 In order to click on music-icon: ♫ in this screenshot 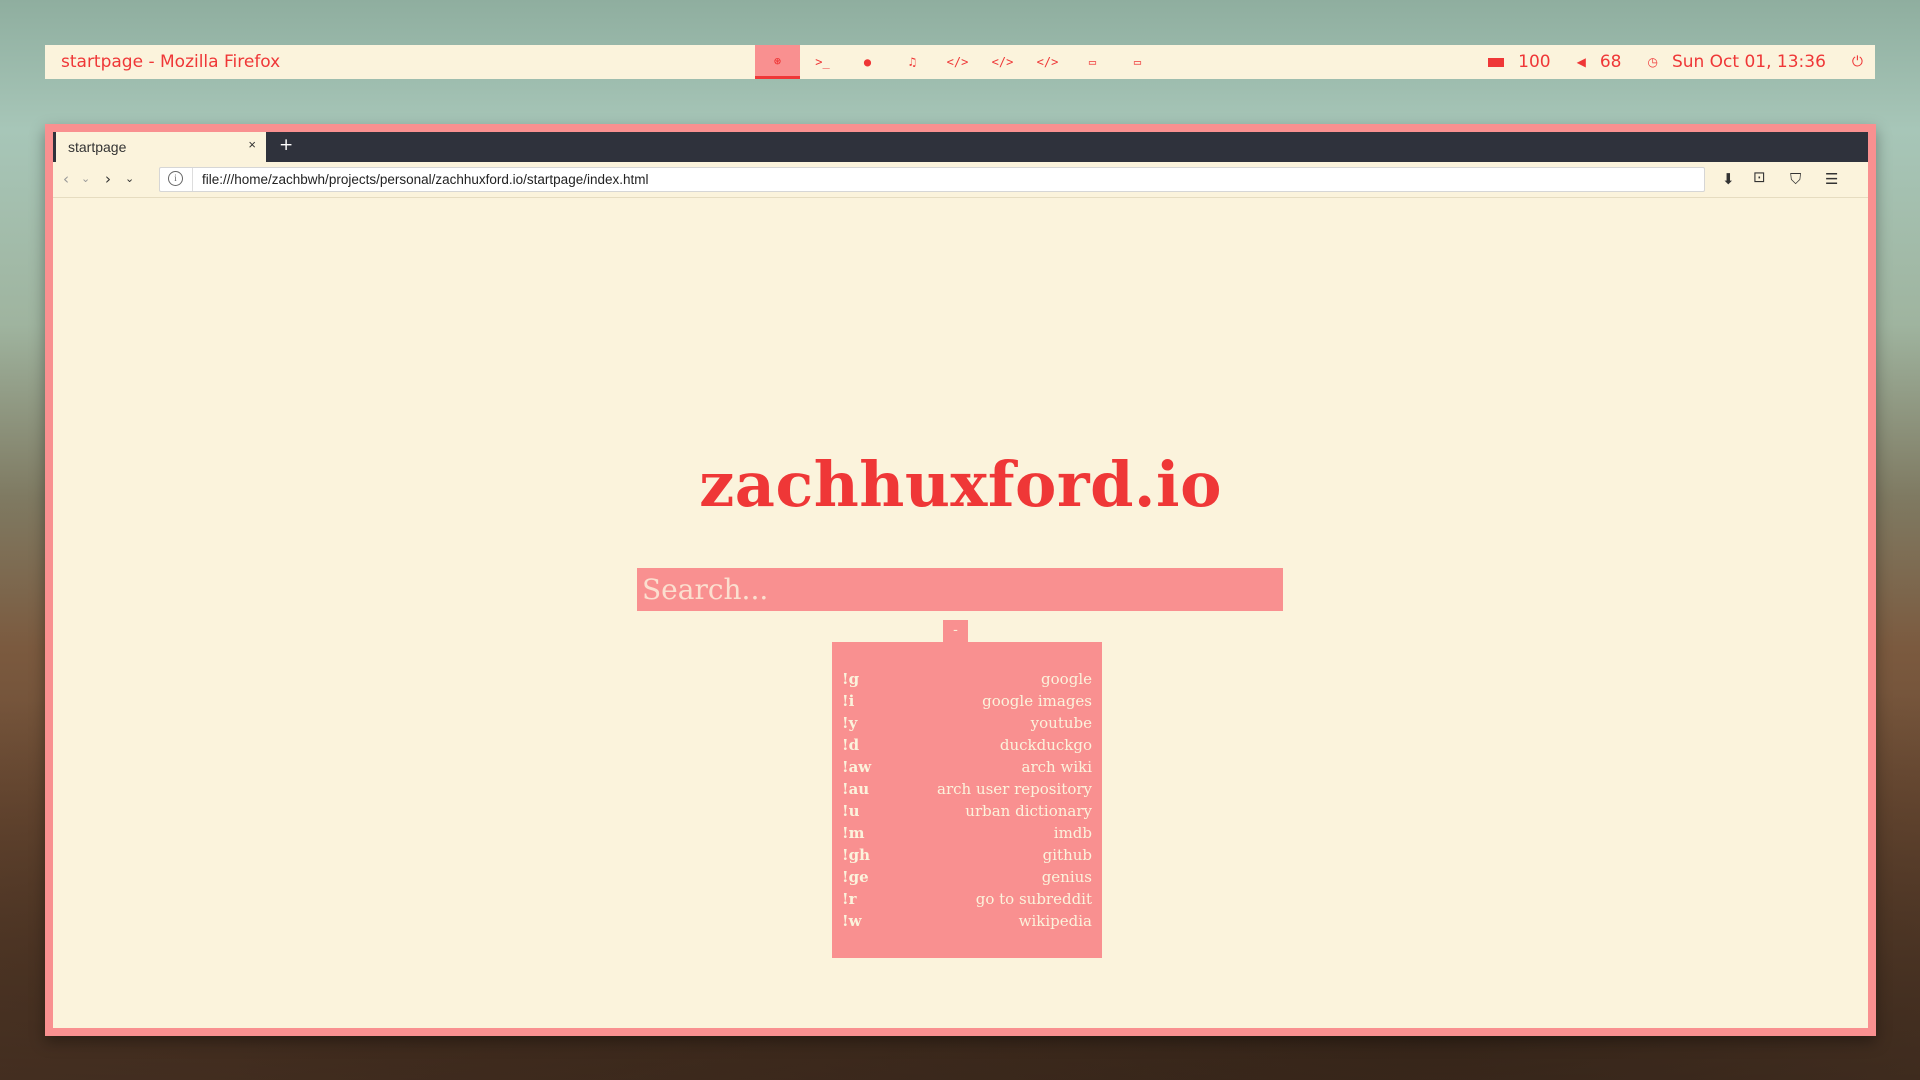, I will do `click(912, 62)`.